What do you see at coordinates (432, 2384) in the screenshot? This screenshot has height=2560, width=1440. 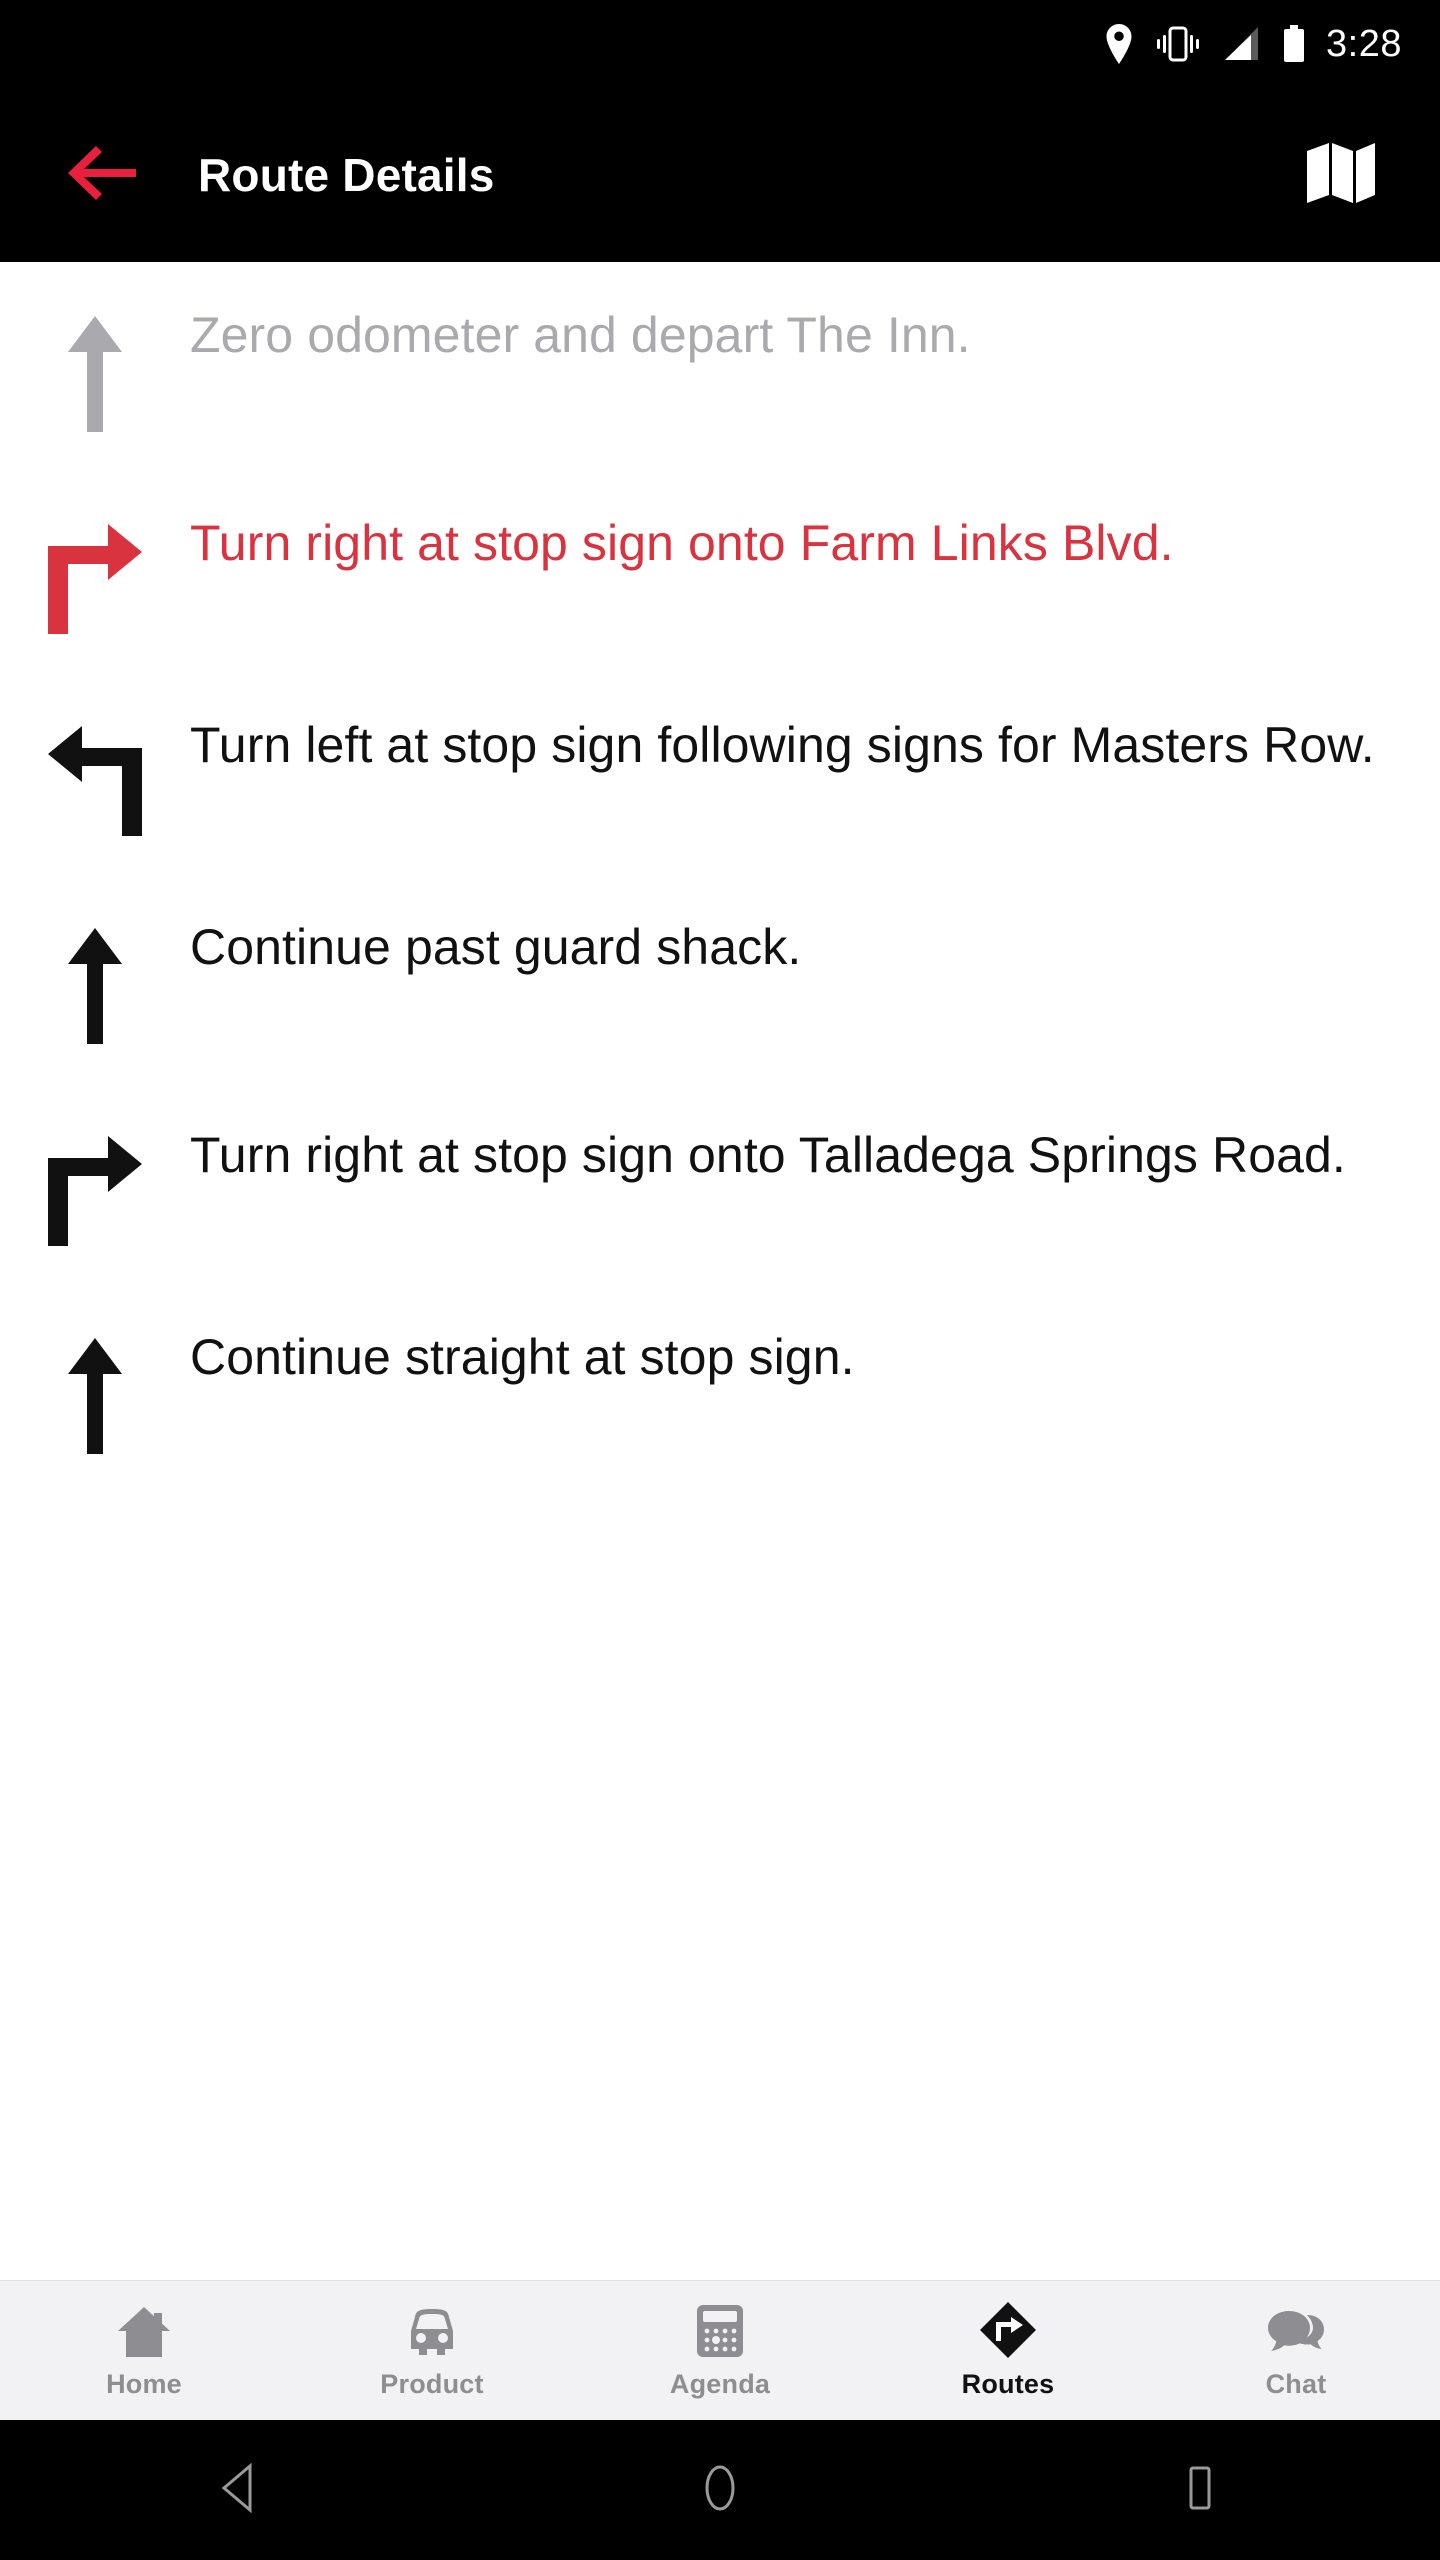 I see `tab-product-label: Product` at bounding box center [432, 2384].